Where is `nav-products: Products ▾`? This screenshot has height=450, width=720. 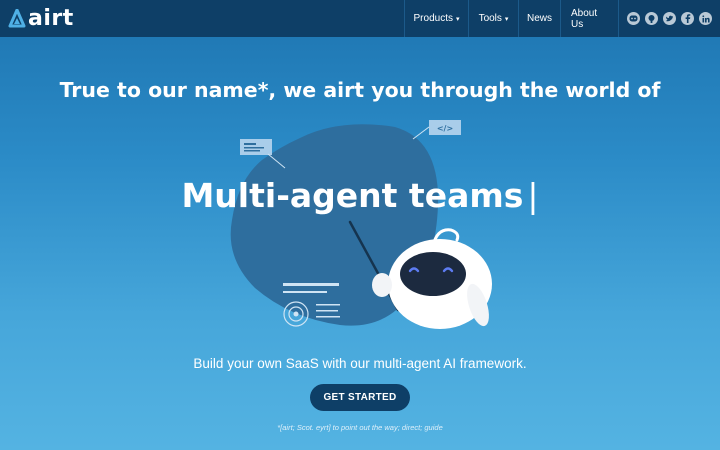 nav-products: Products ▾ is located at coordinates (436, 18).